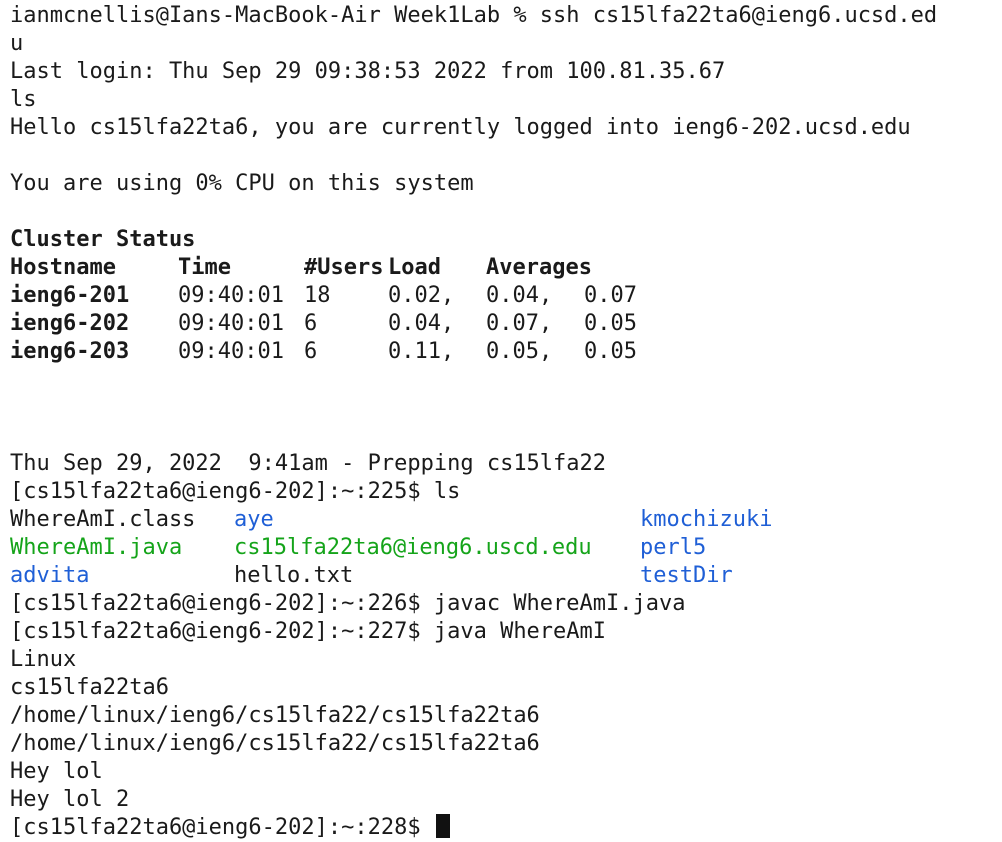  I want to click on cluster-status-row: ieng6-201 09:40:01 18 0.02, 0.04, 0.07, so click(505, 296).